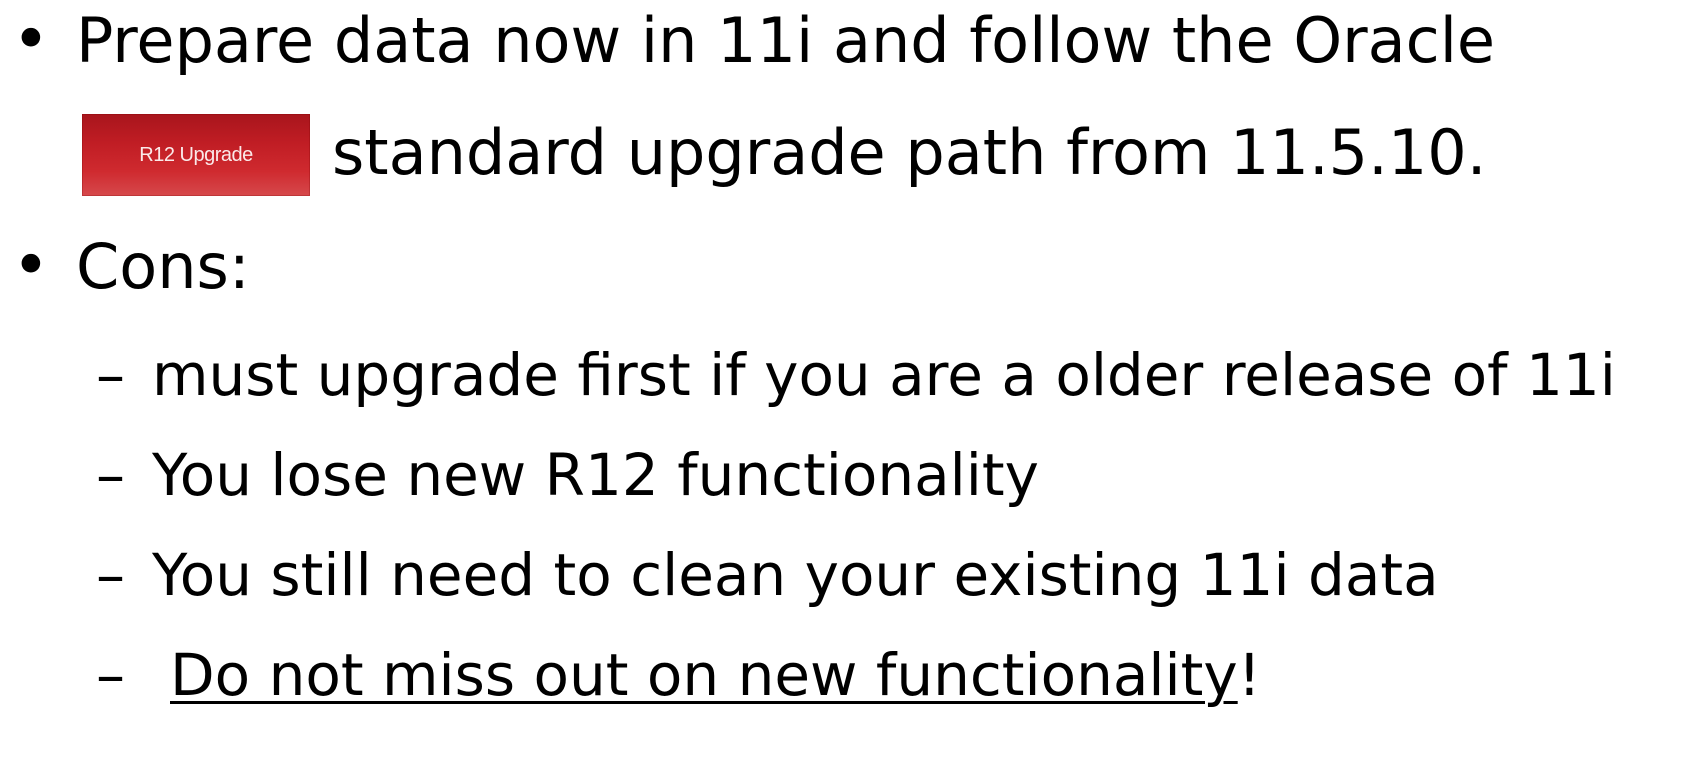 The width and height of the screenshot is (1684, 758). Describe the element at coordinates (163, 266) in the screenshot. I see `cons-heading: Cons:` at that location.